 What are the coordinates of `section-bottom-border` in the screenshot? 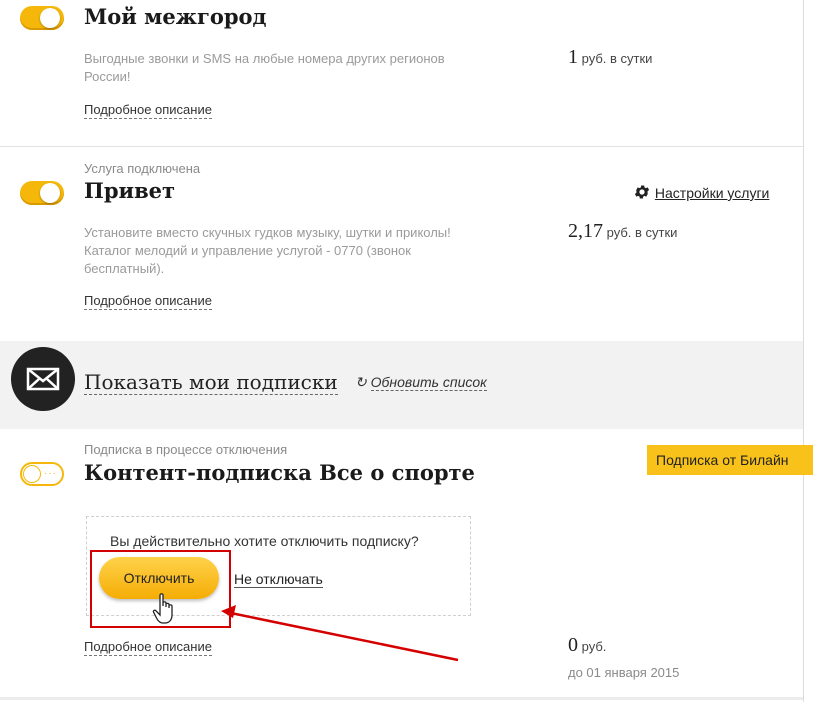 It's located at (401, 698).